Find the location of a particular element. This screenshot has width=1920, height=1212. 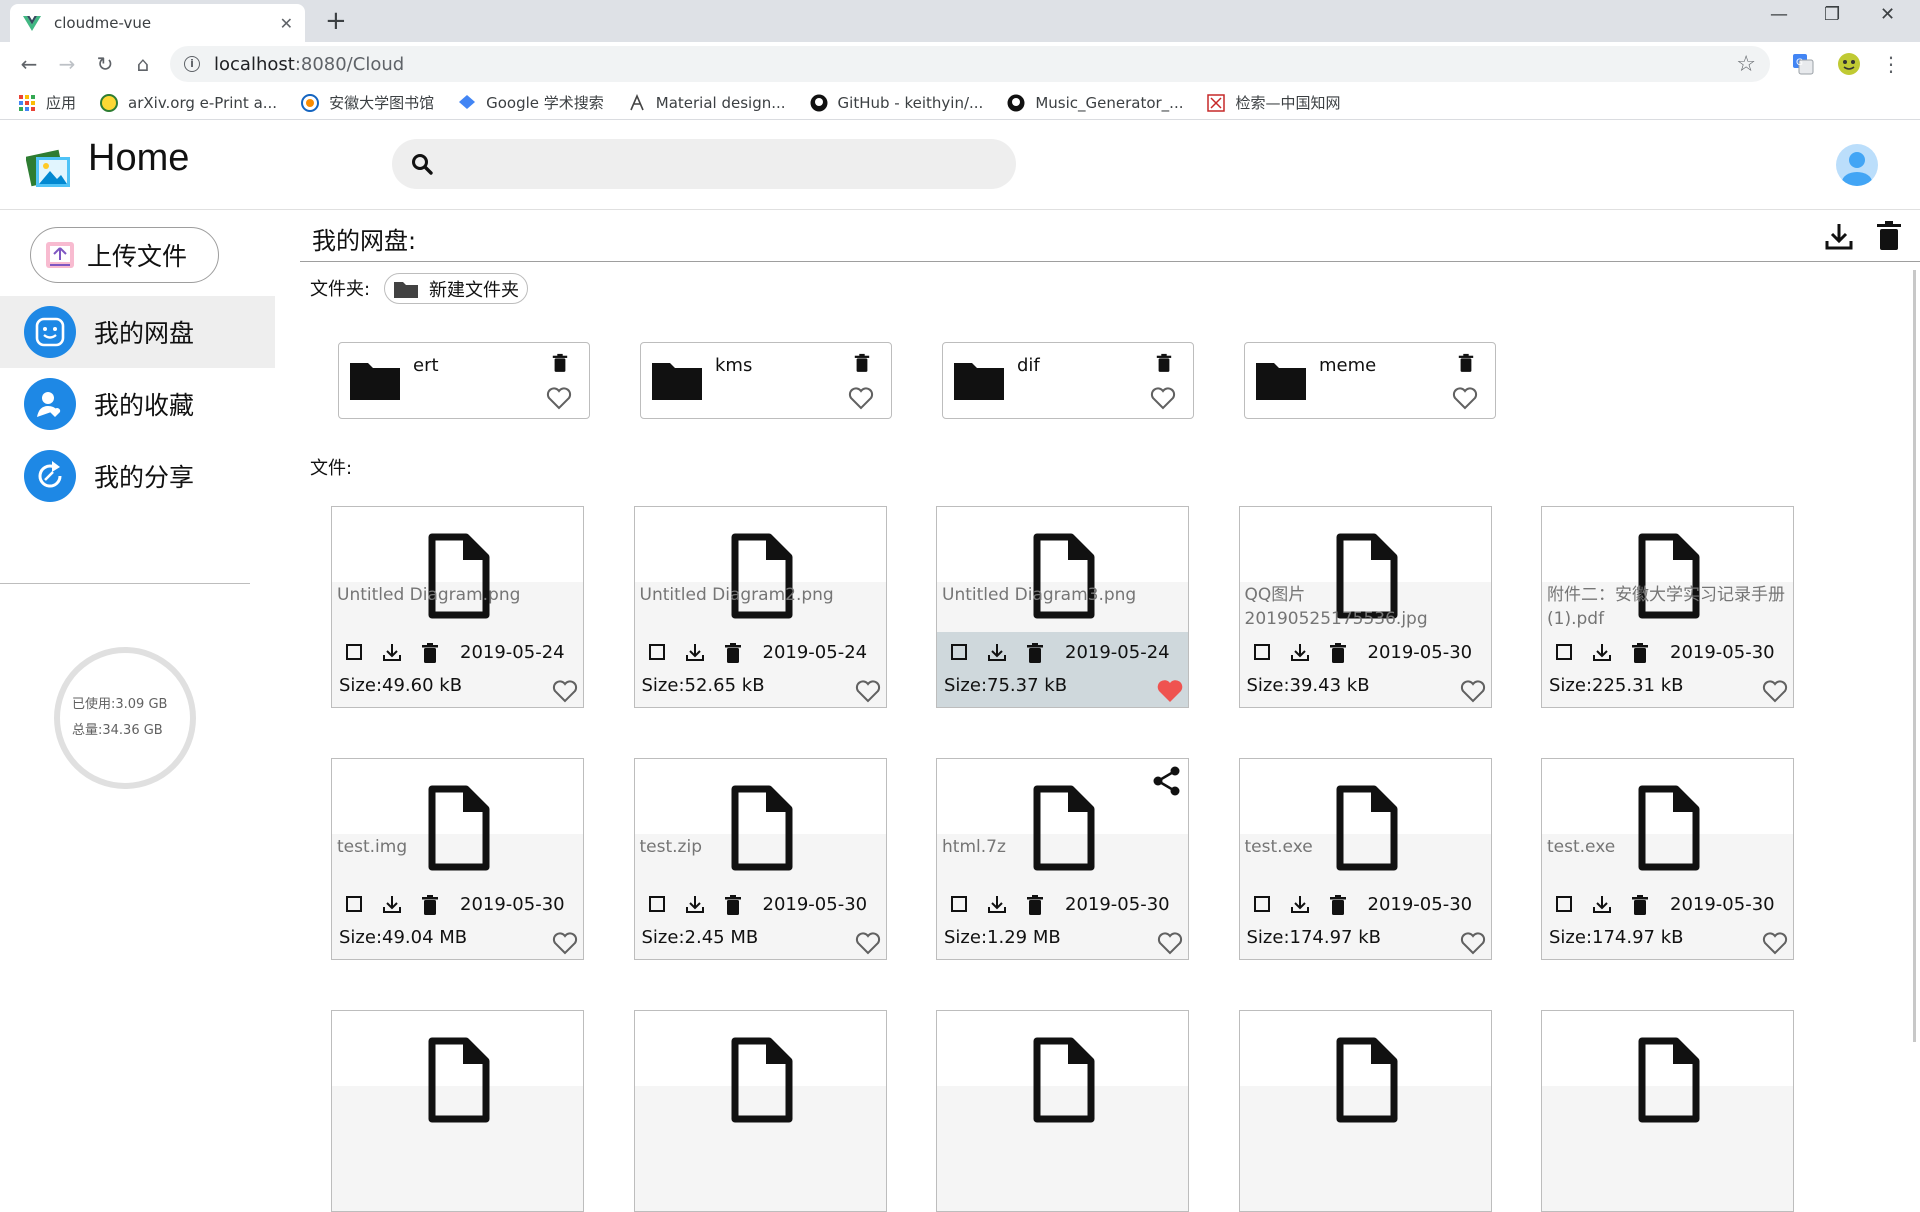

browser-tab: cloudme-vue ✕ is located at coordinates (157, 23).